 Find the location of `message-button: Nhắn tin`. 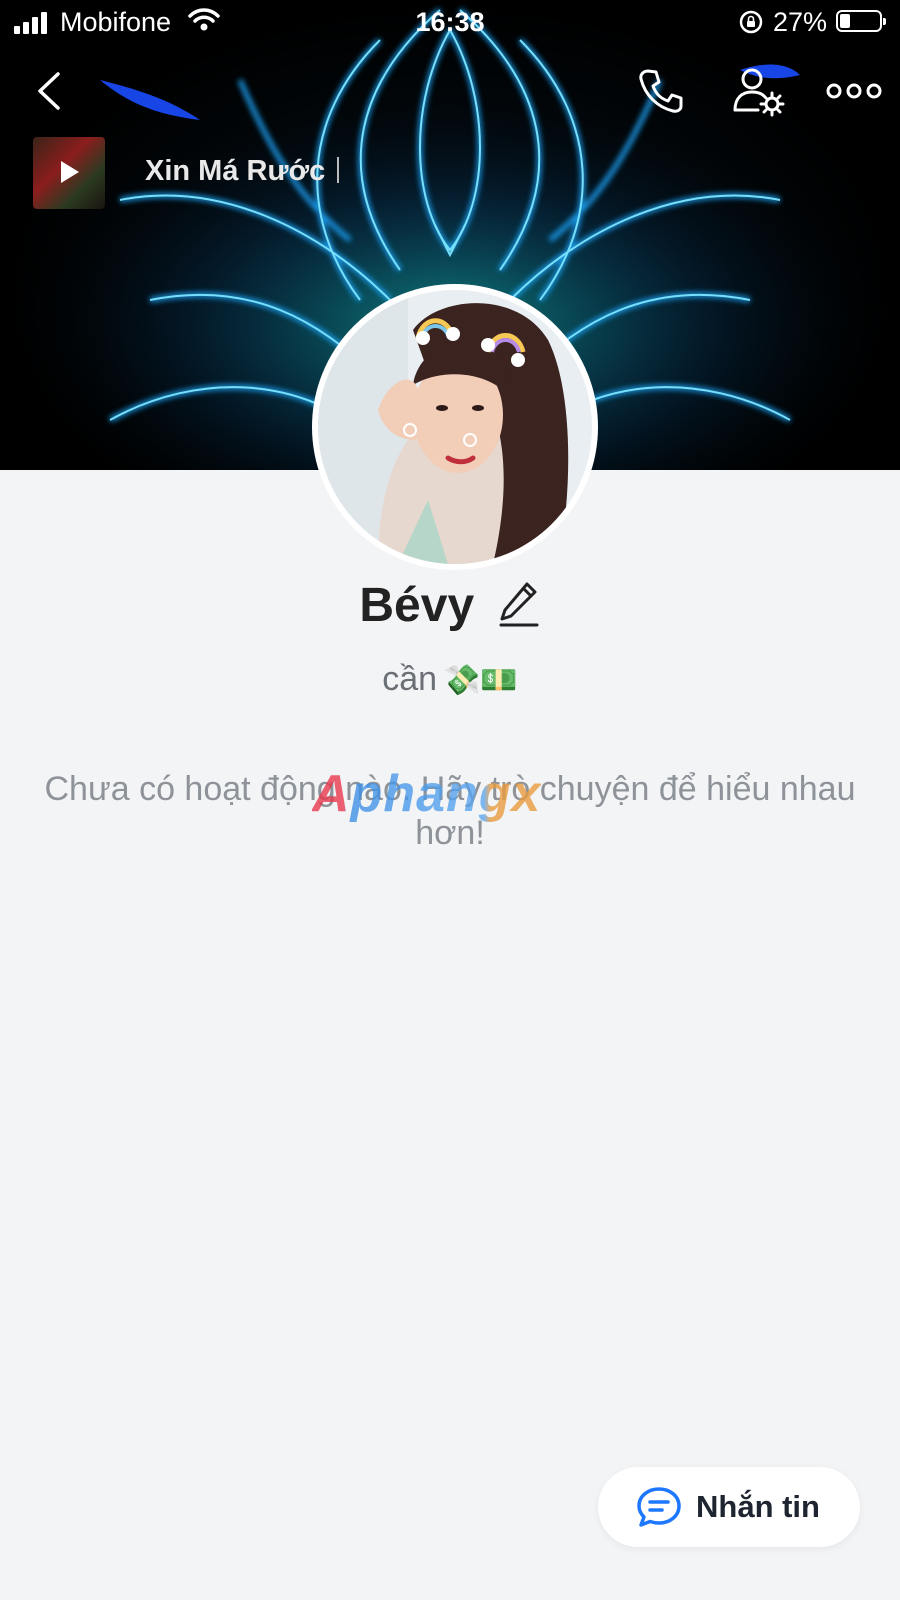

message-button: Nhắn tin is located at coordinates (729, 1507).